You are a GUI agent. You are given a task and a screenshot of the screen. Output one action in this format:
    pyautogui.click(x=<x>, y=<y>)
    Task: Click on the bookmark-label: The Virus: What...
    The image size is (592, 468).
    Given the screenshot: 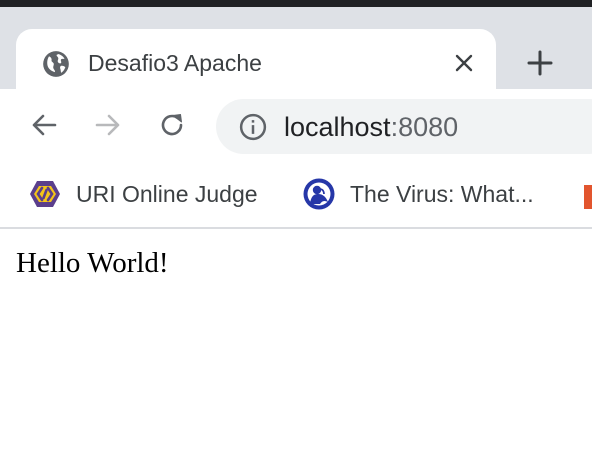 What is the action you would take?
    pyautogui.click(x=442, y=194)
    